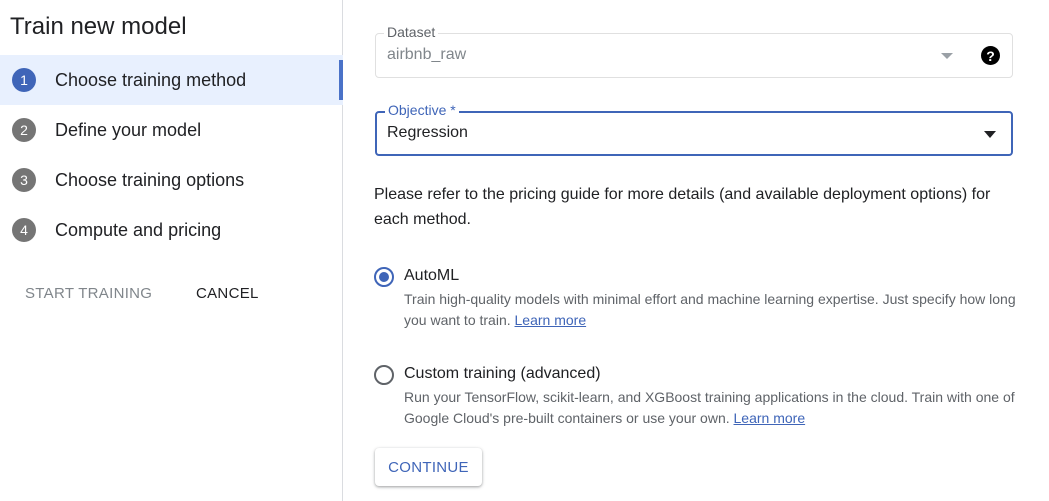 The width and height of the screenshot is (1049, 501). What do you see at coordinates (98, 26) in the screenshot?
I see `page-title: Train new model` at bounding box center [98, 26].